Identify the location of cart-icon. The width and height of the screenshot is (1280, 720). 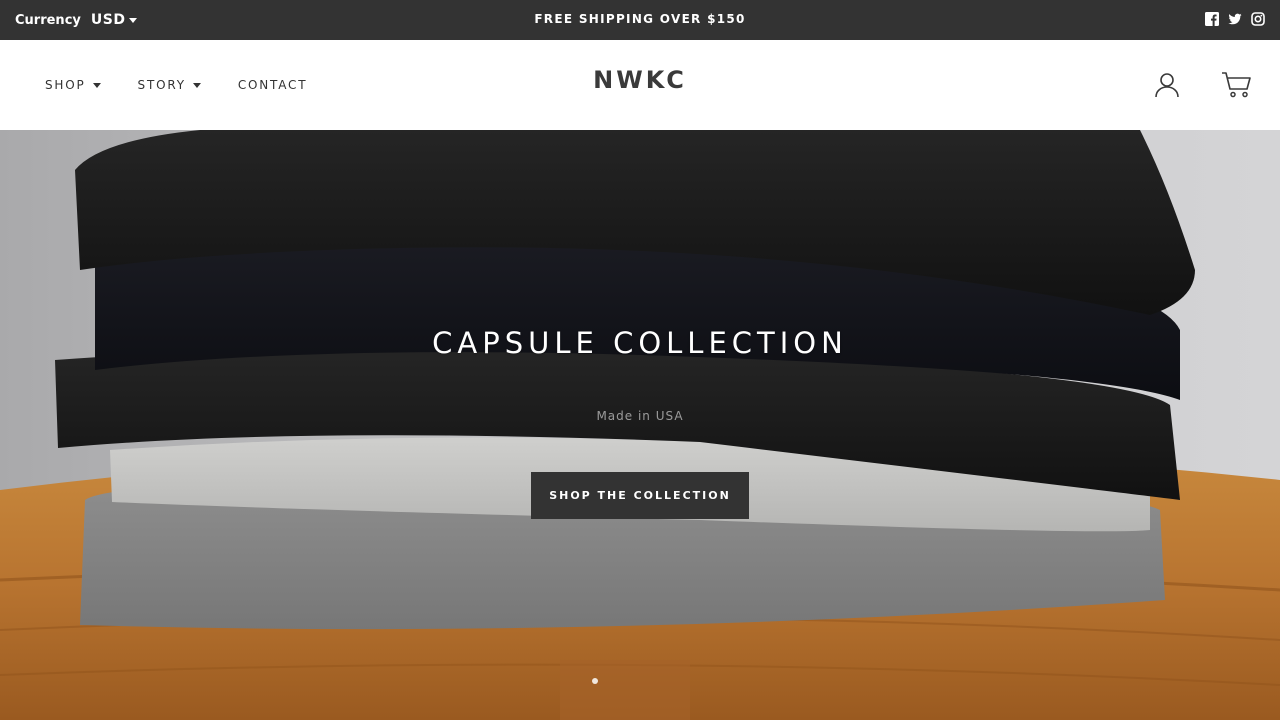
(1237, 85).